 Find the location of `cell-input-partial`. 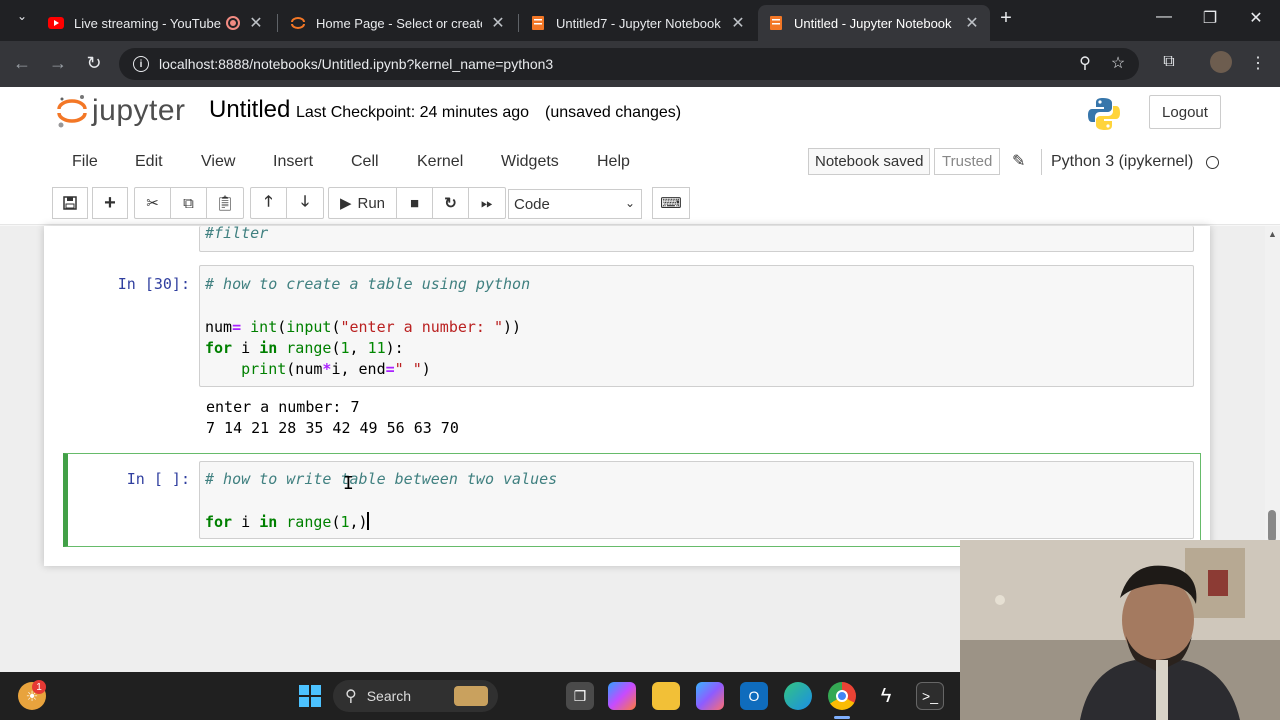

cell-input-partial is located at coordinates (696, 239).